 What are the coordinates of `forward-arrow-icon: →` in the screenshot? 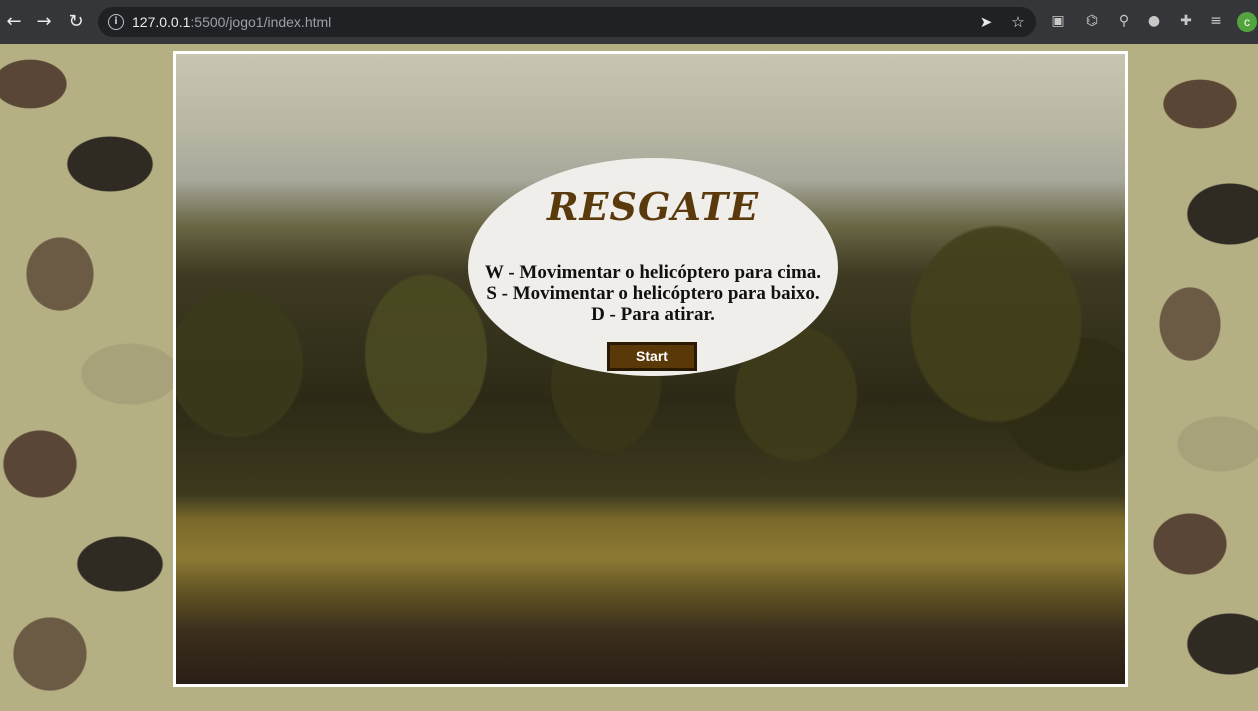 It's located at (44, 22).